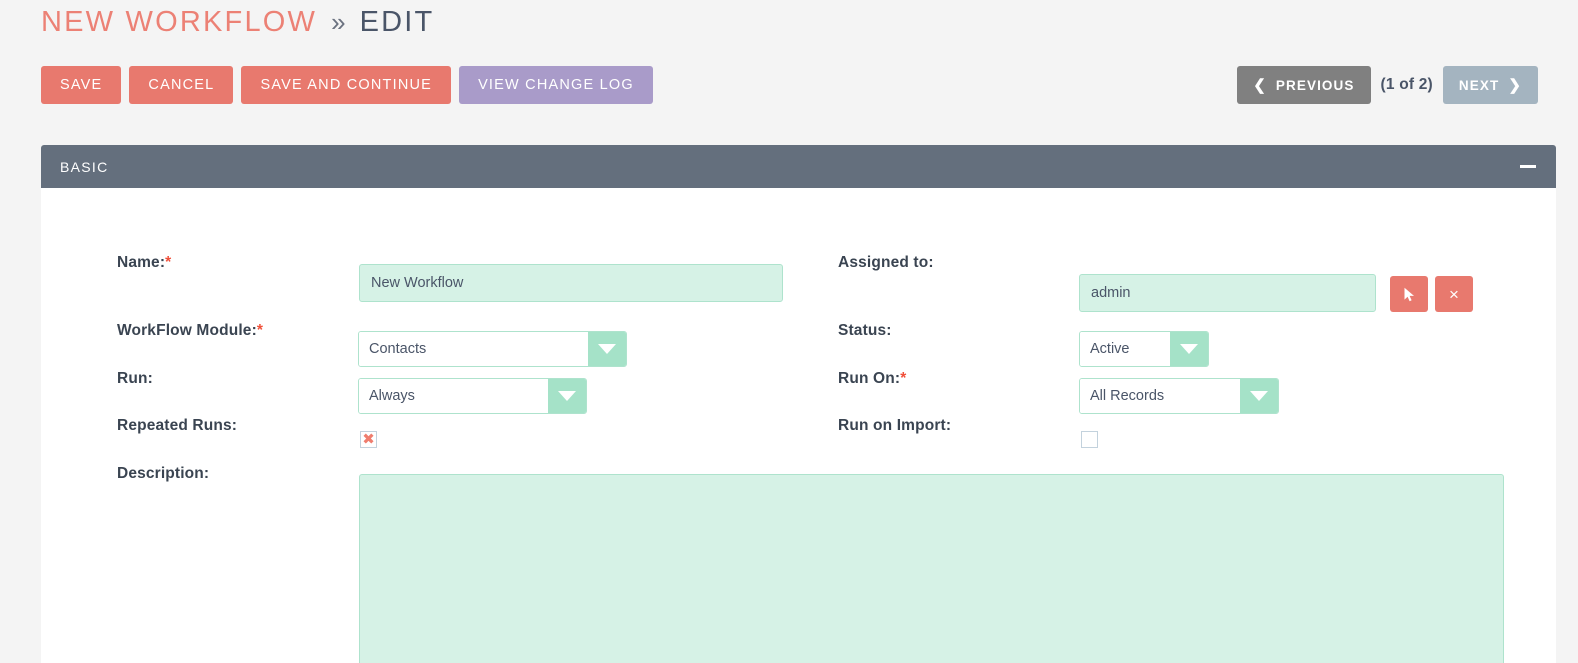  I want to click on previous-record-button: ❮ Previous, so click(1304, 85).